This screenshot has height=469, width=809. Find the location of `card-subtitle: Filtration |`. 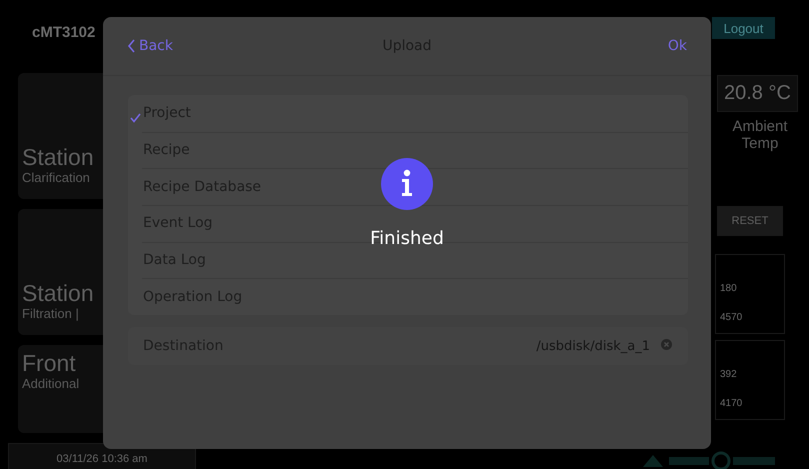

card-subtitle: Filtration | is located at coordinates (50, 313).